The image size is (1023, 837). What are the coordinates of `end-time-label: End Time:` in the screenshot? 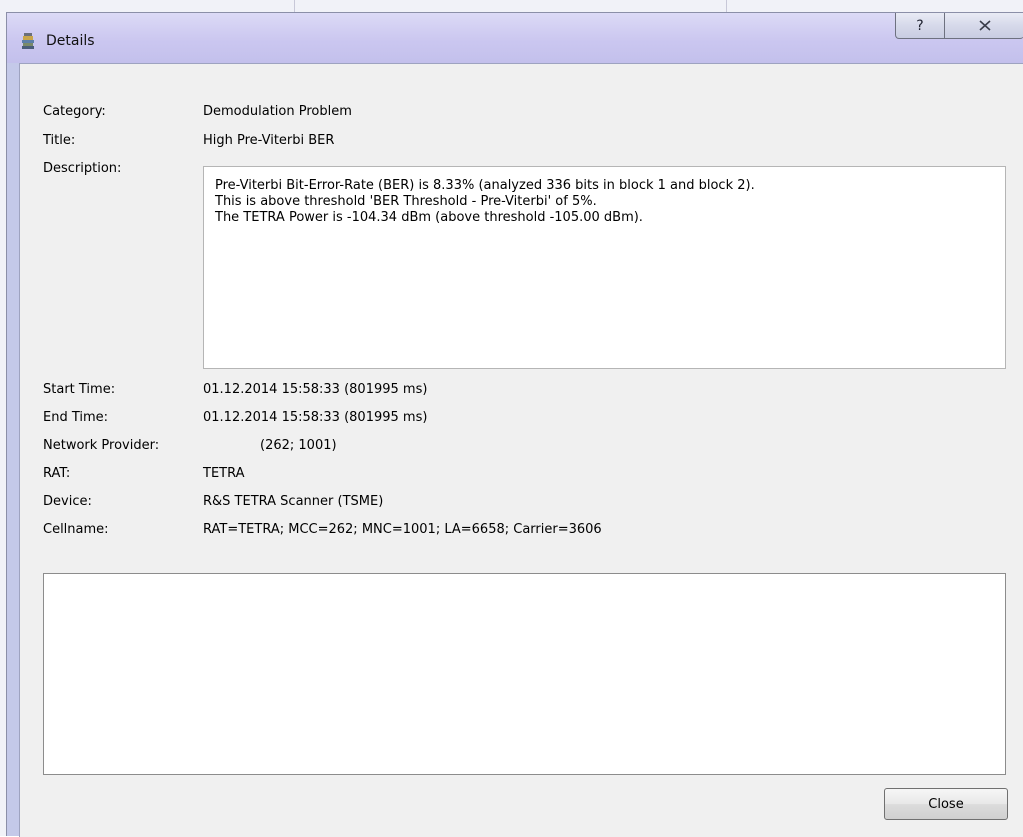 It's located at (76, 417).